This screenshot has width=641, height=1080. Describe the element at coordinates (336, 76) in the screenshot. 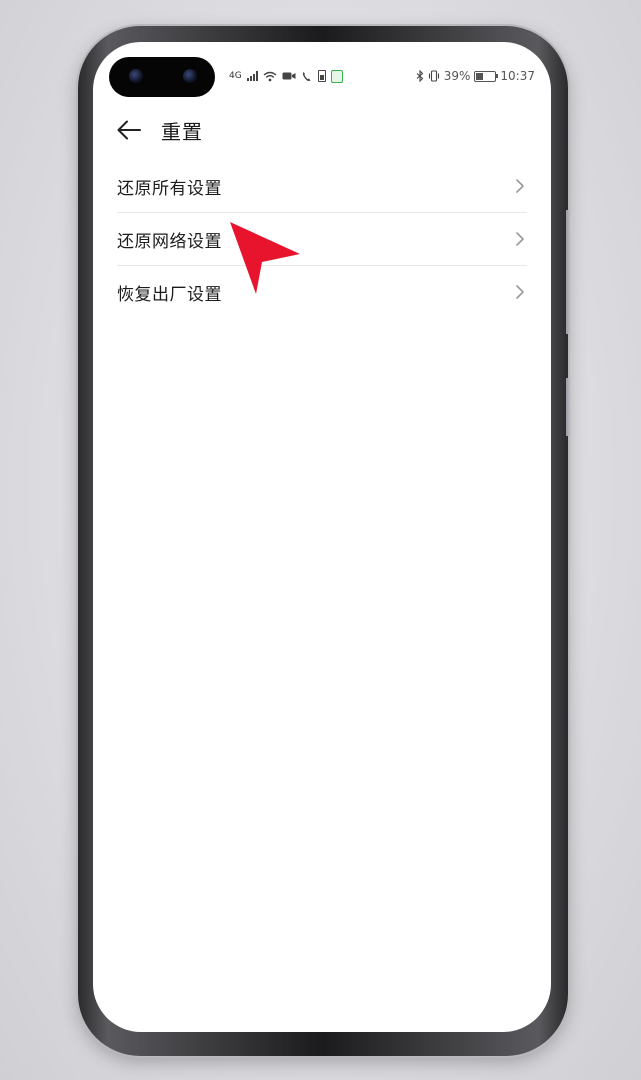

I see `app-notification-icon` at that location.